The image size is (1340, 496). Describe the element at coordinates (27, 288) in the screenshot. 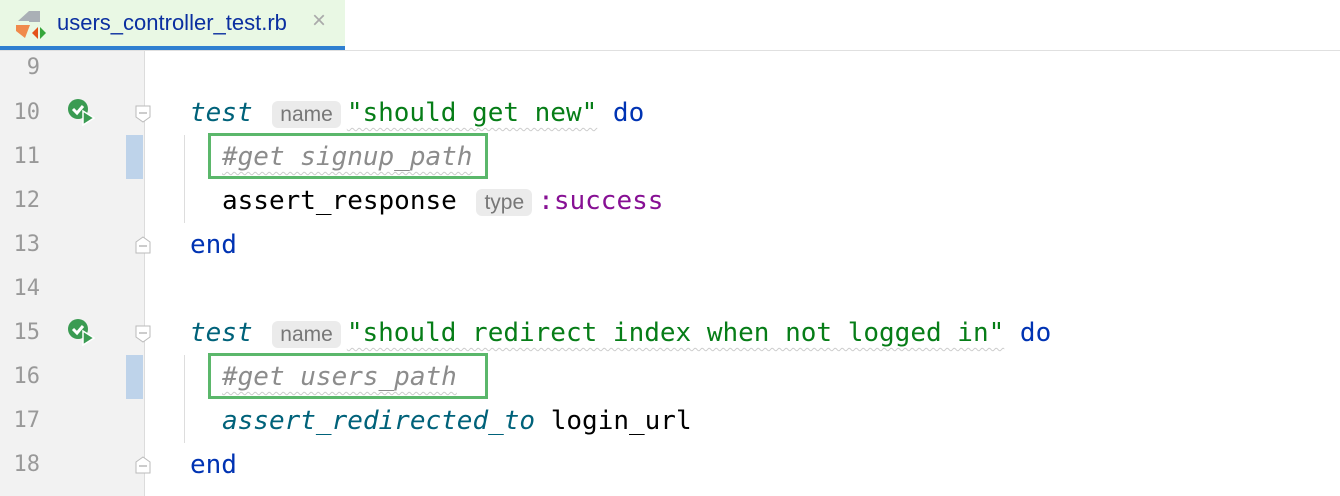

I see `line-number: 14` at that location.